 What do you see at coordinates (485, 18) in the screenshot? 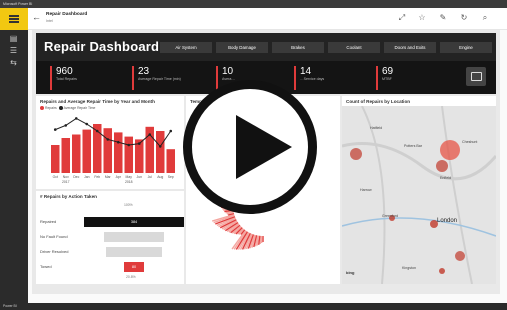
I see `search-icon: ⌕` at bounding box center [485, 18].